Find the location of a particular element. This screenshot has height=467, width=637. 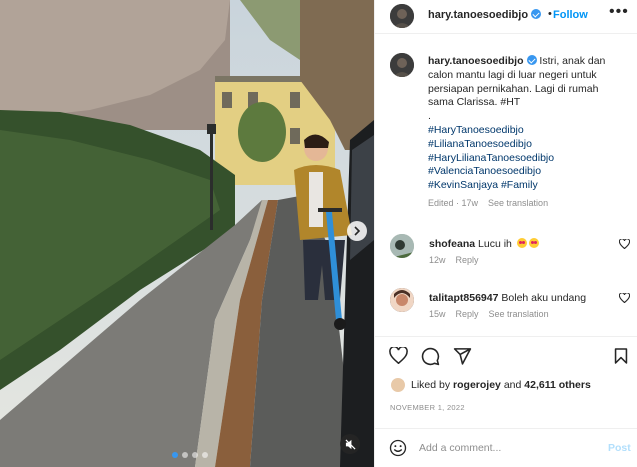

carousel-dots is located at coordinates (190, 455).